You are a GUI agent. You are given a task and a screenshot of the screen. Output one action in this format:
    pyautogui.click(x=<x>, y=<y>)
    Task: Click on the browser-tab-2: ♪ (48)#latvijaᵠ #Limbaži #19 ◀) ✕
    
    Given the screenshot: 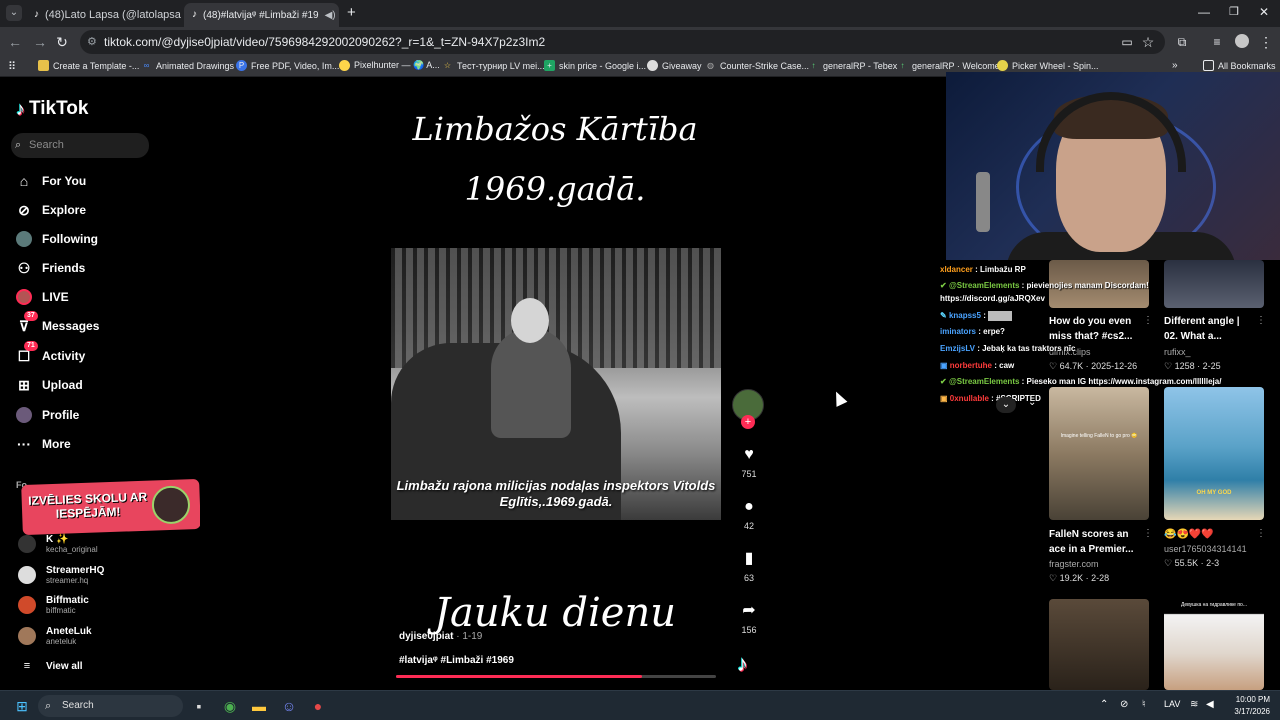 What is the action you would take?
    pyautogui.click(x=261, y=15)
    